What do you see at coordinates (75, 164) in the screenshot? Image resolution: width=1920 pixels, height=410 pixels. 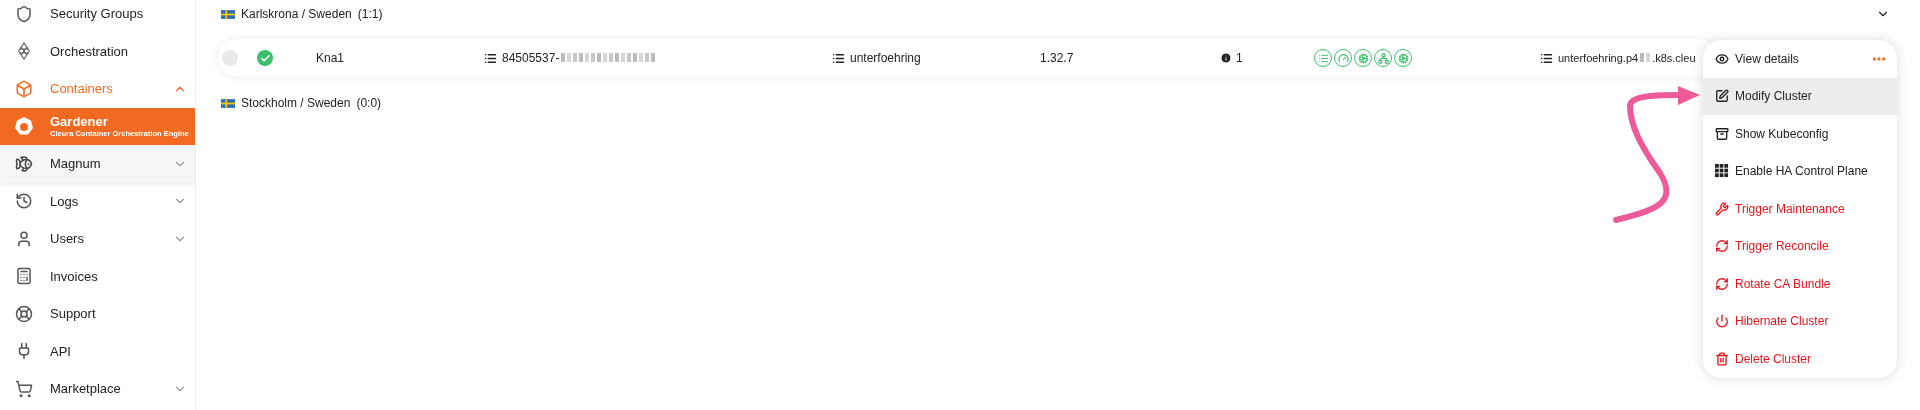 I see `sidebar-label: Magnum` at bounding box center [75, 164].